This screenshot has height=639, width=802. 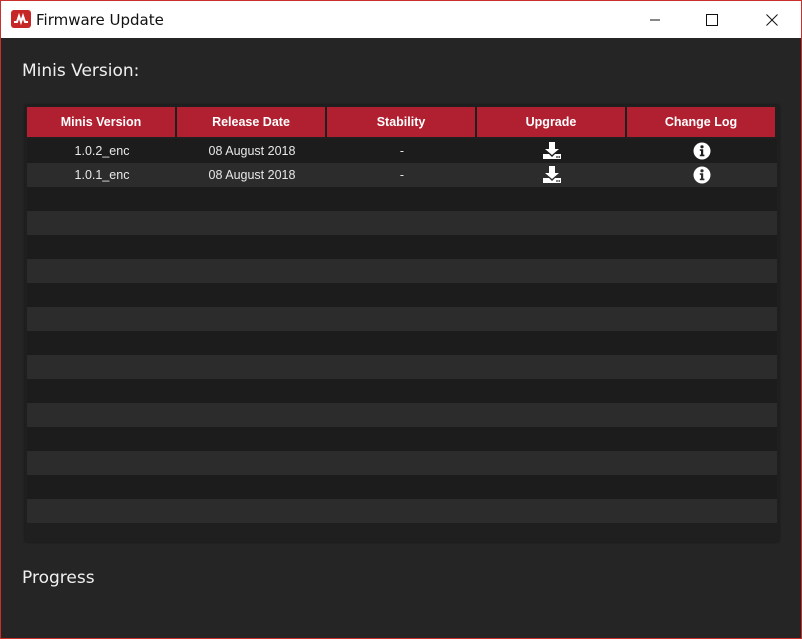 I want to click on column-header-release-date: Release Date, so click(x=251, y=122).